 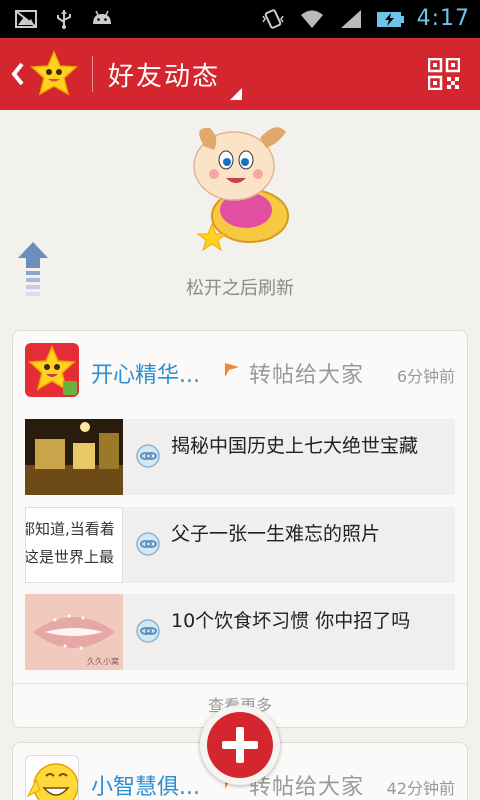 I want to click on clock: 4:17, so click(x=443, y=18).